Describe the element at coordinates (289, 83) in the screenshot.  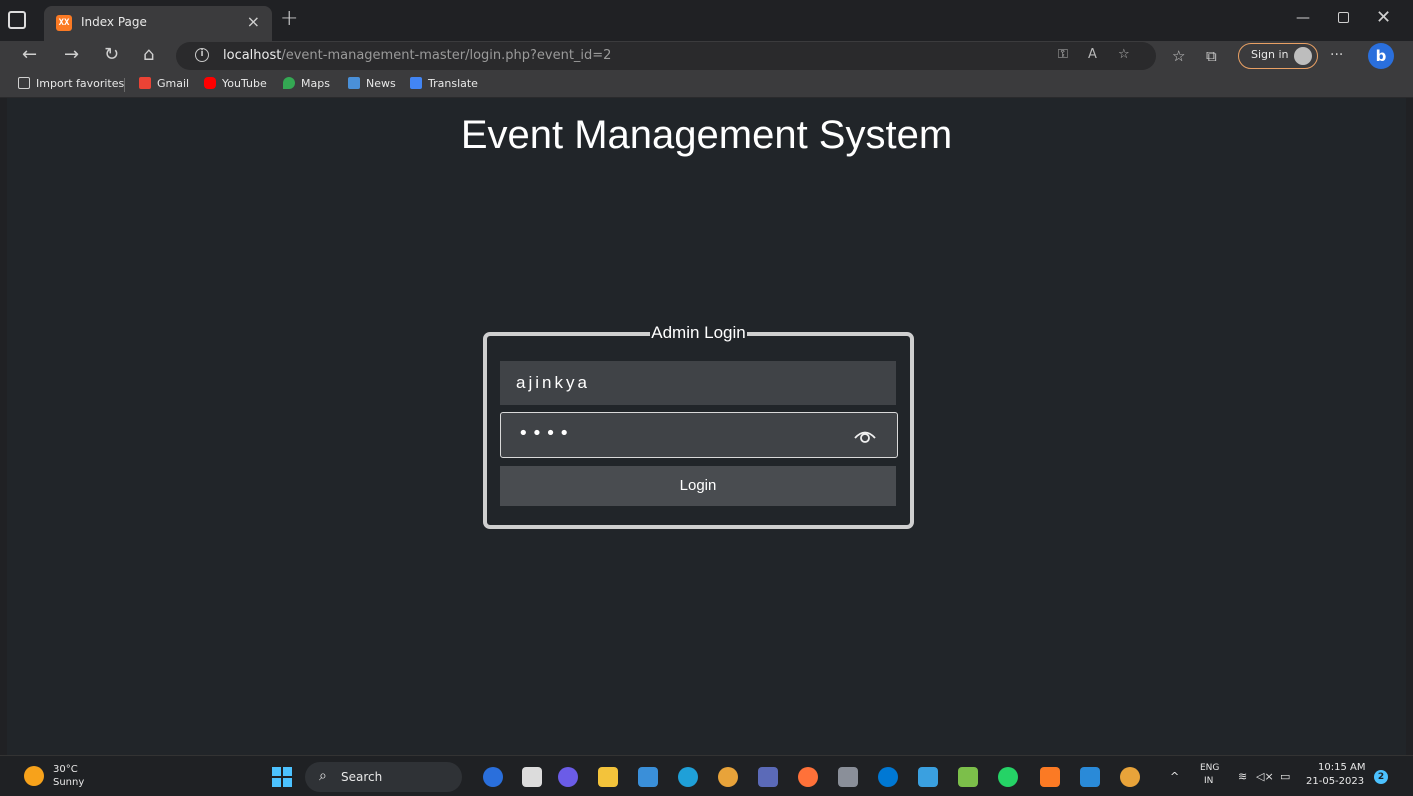
I see `maps-icon` at that location.